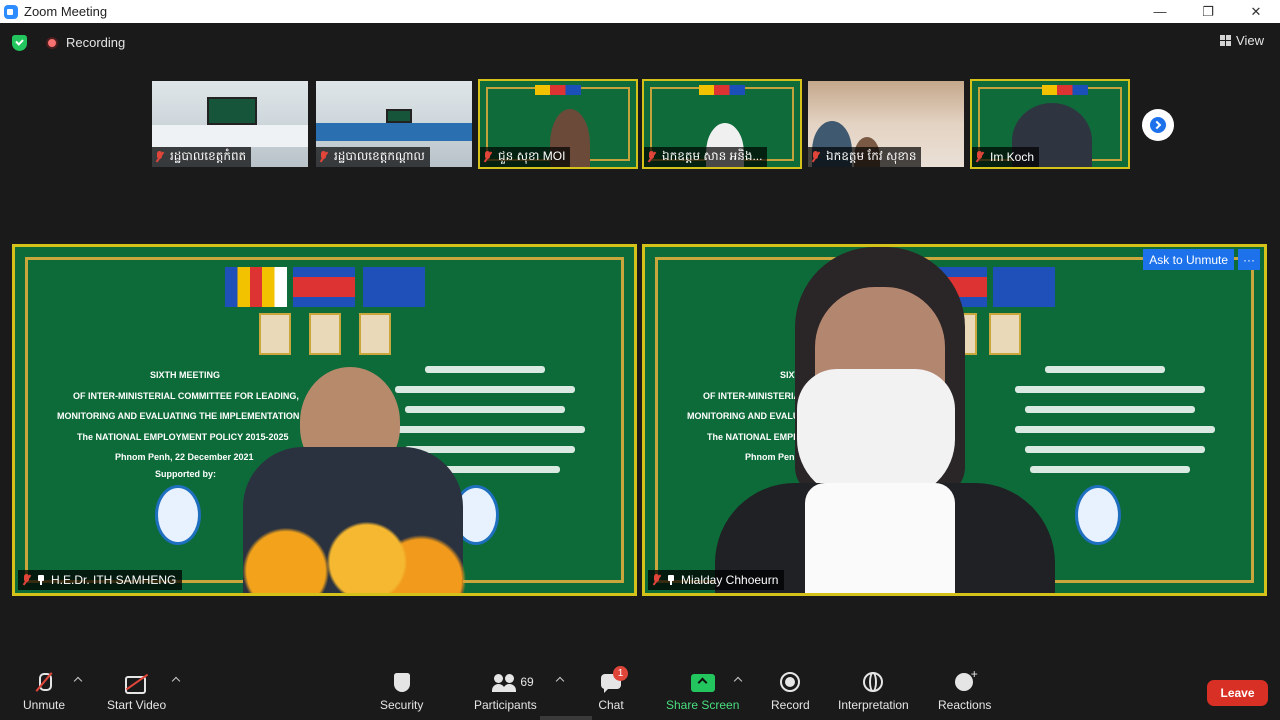 Image resolution: width=1280 pixels, height=720 pixels. Describe the element at coordinates (379, 156) in the screenshot. I see `thumbnail-name-text: រដ្ឋបាលខេត្តកណ្ដាល` at that location.